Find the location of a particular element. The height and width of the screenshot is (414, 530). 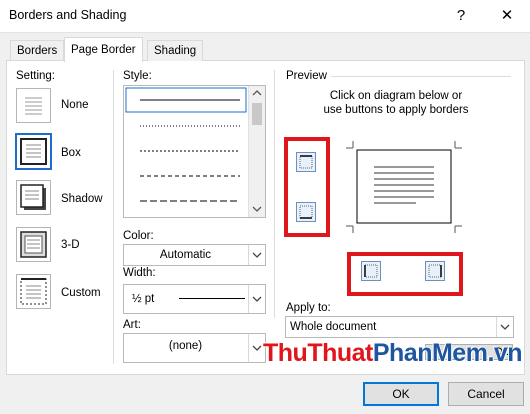

setting-3d-icon is located at coordinates (33, 244).